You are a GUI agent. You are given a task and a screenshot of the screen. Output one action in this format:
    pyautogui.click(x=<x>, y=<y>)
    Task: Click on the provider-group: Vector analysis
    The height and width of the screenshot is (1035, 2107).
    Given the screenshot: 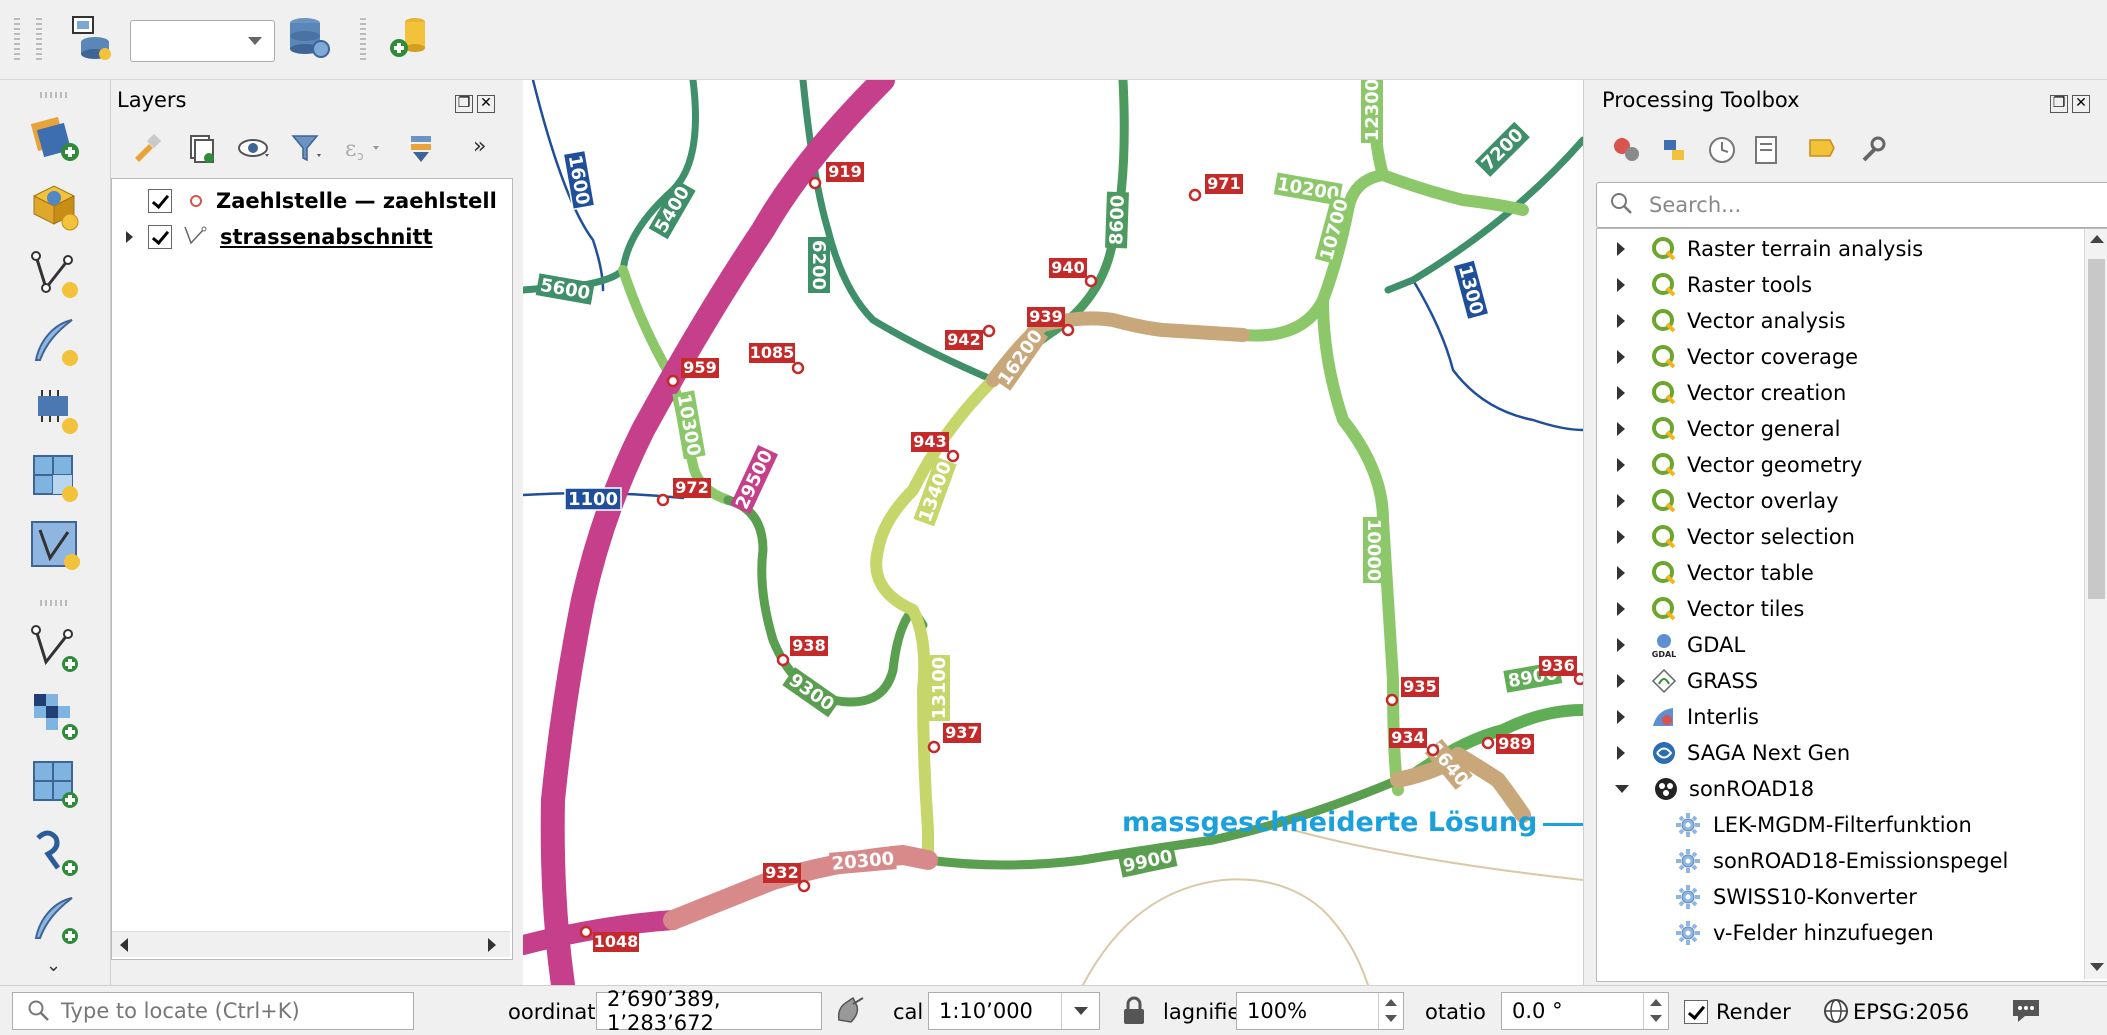 What is the action you would take?
    pyautogui.click(x=1721, y=321)
    